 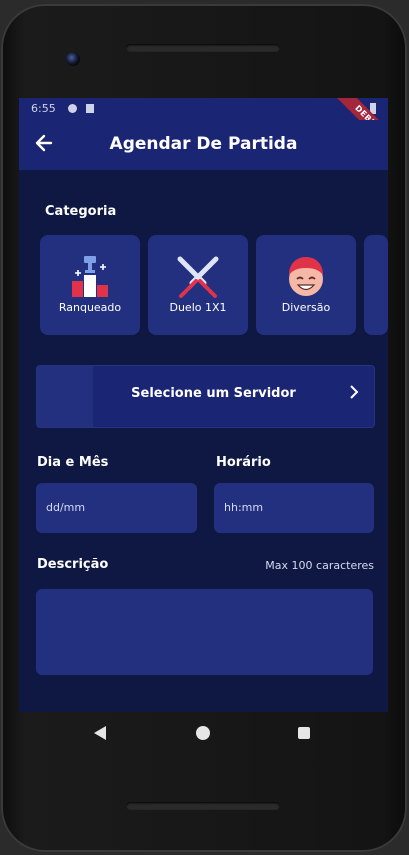 What do you see at coordinates (72, 108) in the screenshot?
I see `settings-status-icon` at bounding box center [72, 108].